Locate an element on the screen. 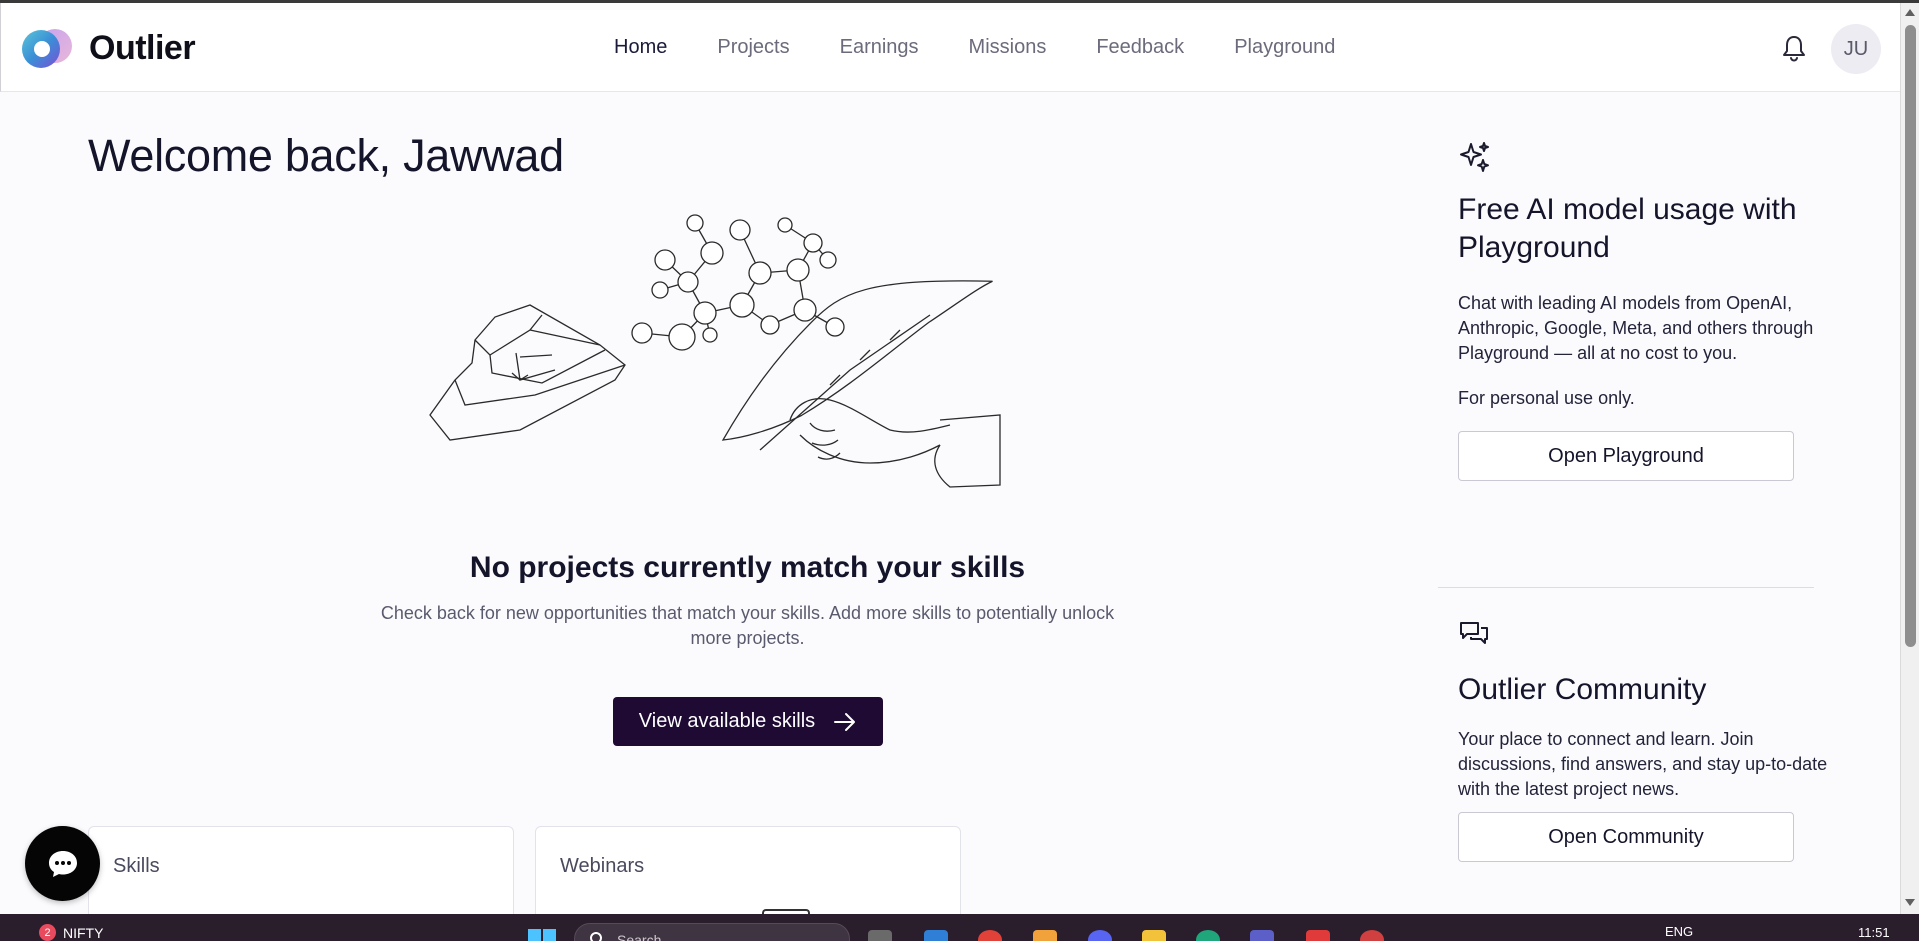 The width and height of the screenshot is (1919, 941). chat-bubble-icon is located at coordinates (62, 863).